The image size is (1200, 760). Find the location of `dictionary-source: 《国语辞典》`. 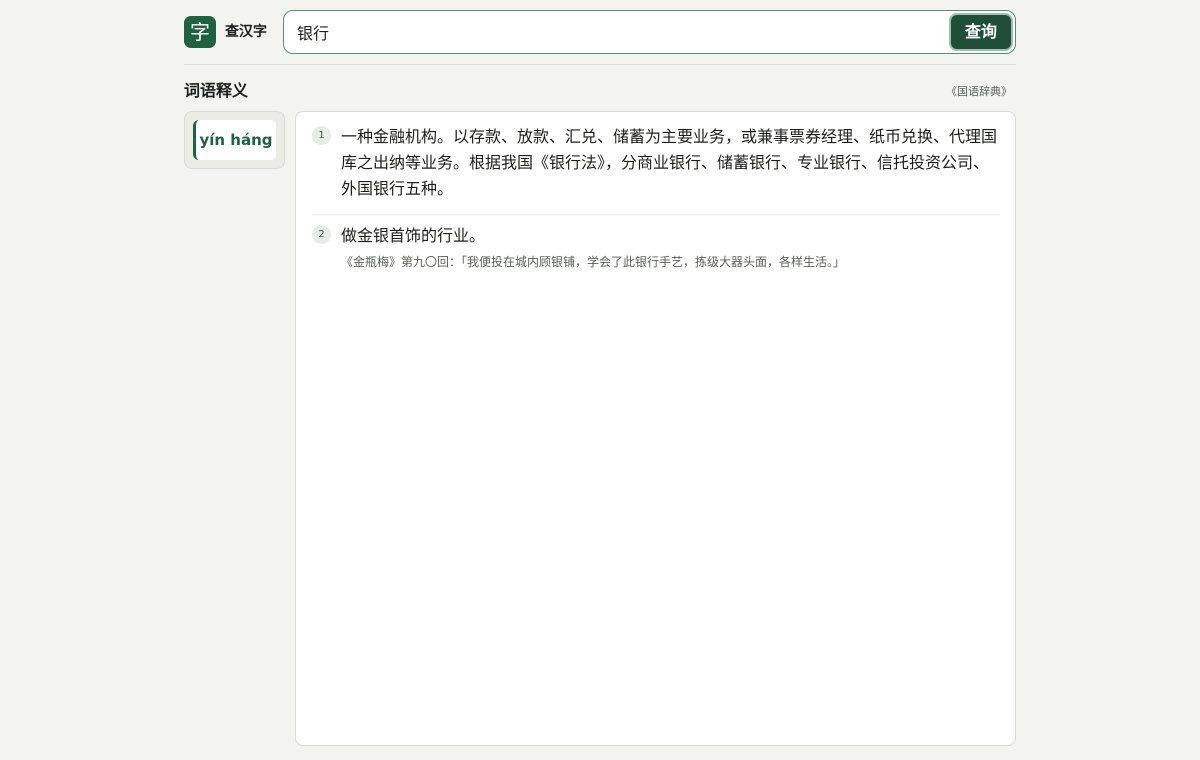

dictionary-source: 《国语辞典》 is located at coordinates (979, 91).